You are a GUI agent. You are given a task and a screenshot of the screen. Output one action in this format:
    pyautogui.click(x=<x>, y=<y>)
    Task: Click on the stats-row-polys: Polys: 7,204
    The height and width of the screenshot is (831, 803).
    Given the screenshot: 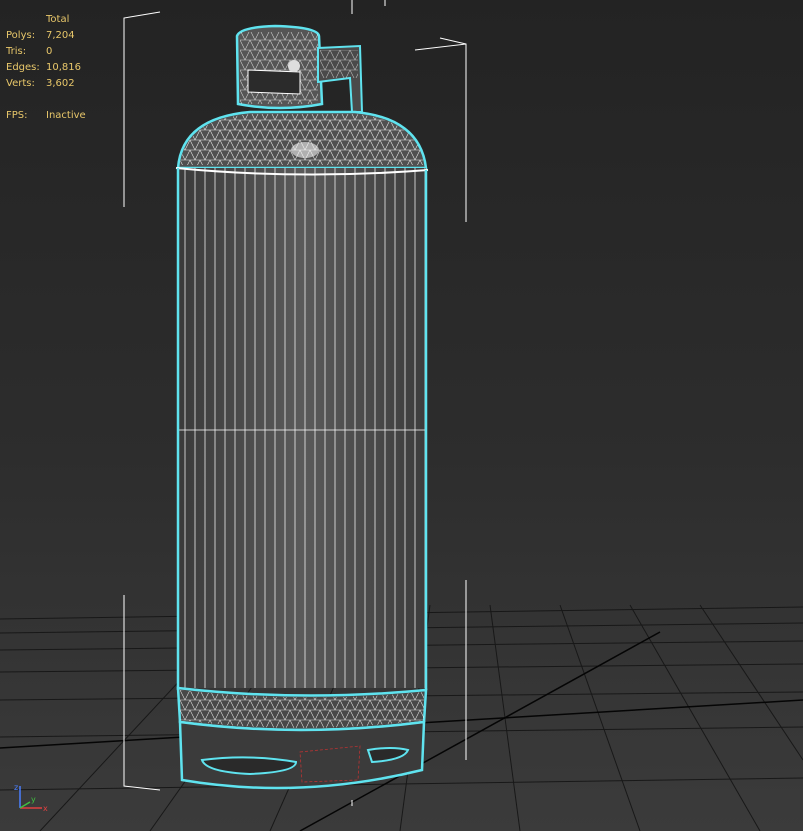 What is the action you would take?
    pyautogui.click(x=40, y=35)
    